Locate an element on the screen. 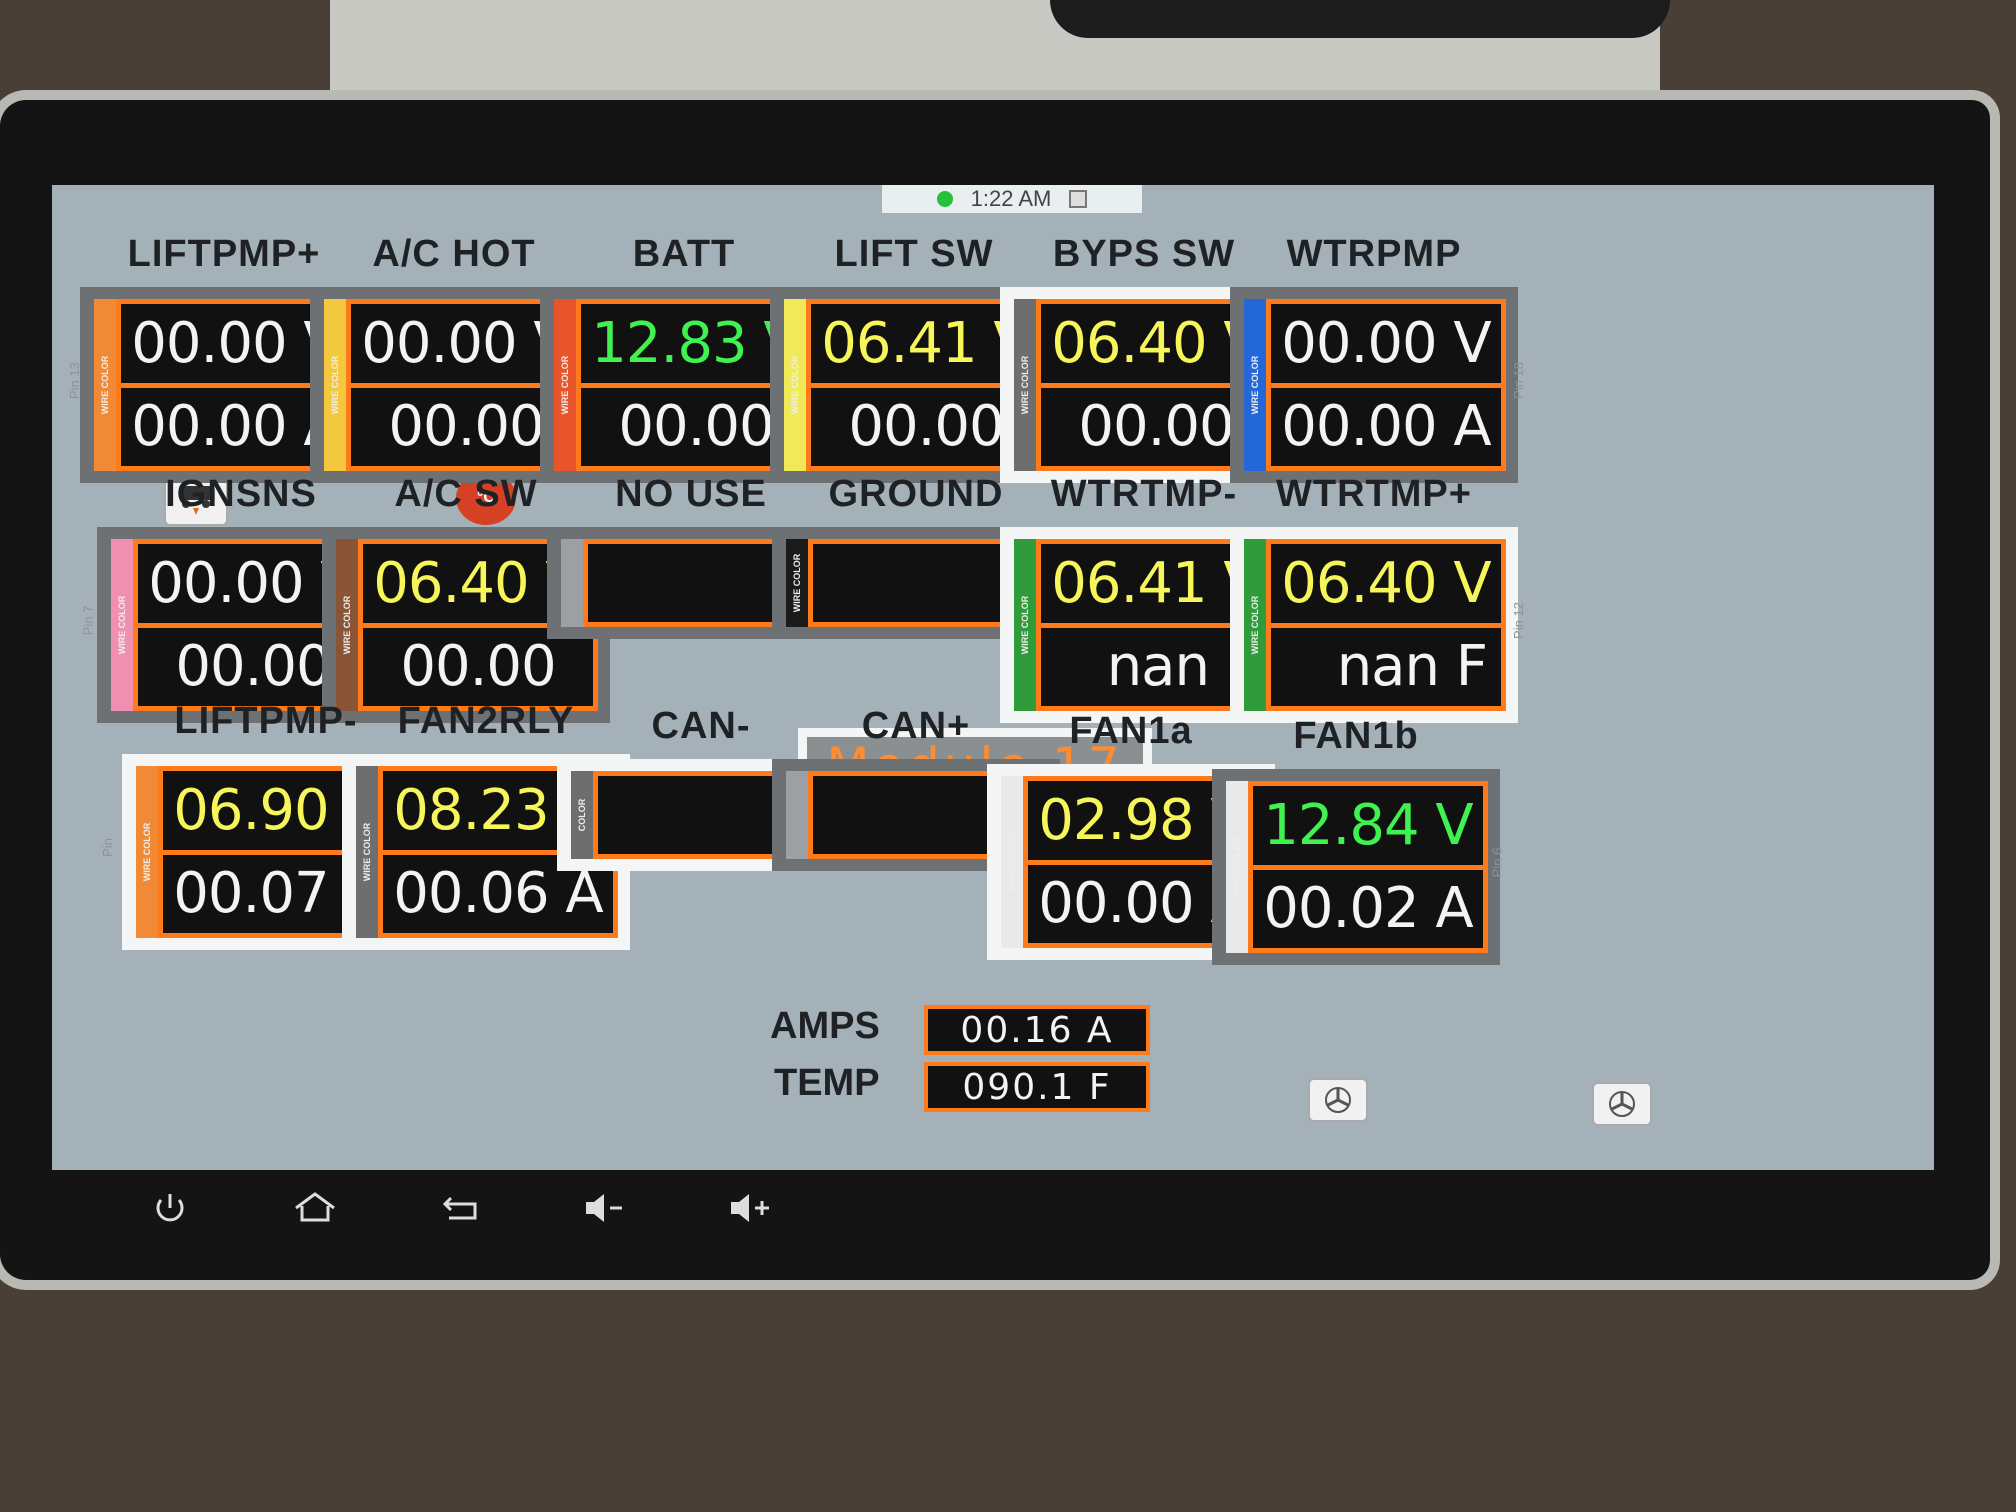  ignsns-wire-color-strip: WIRE COLOR is located at coordinates (122, 625).